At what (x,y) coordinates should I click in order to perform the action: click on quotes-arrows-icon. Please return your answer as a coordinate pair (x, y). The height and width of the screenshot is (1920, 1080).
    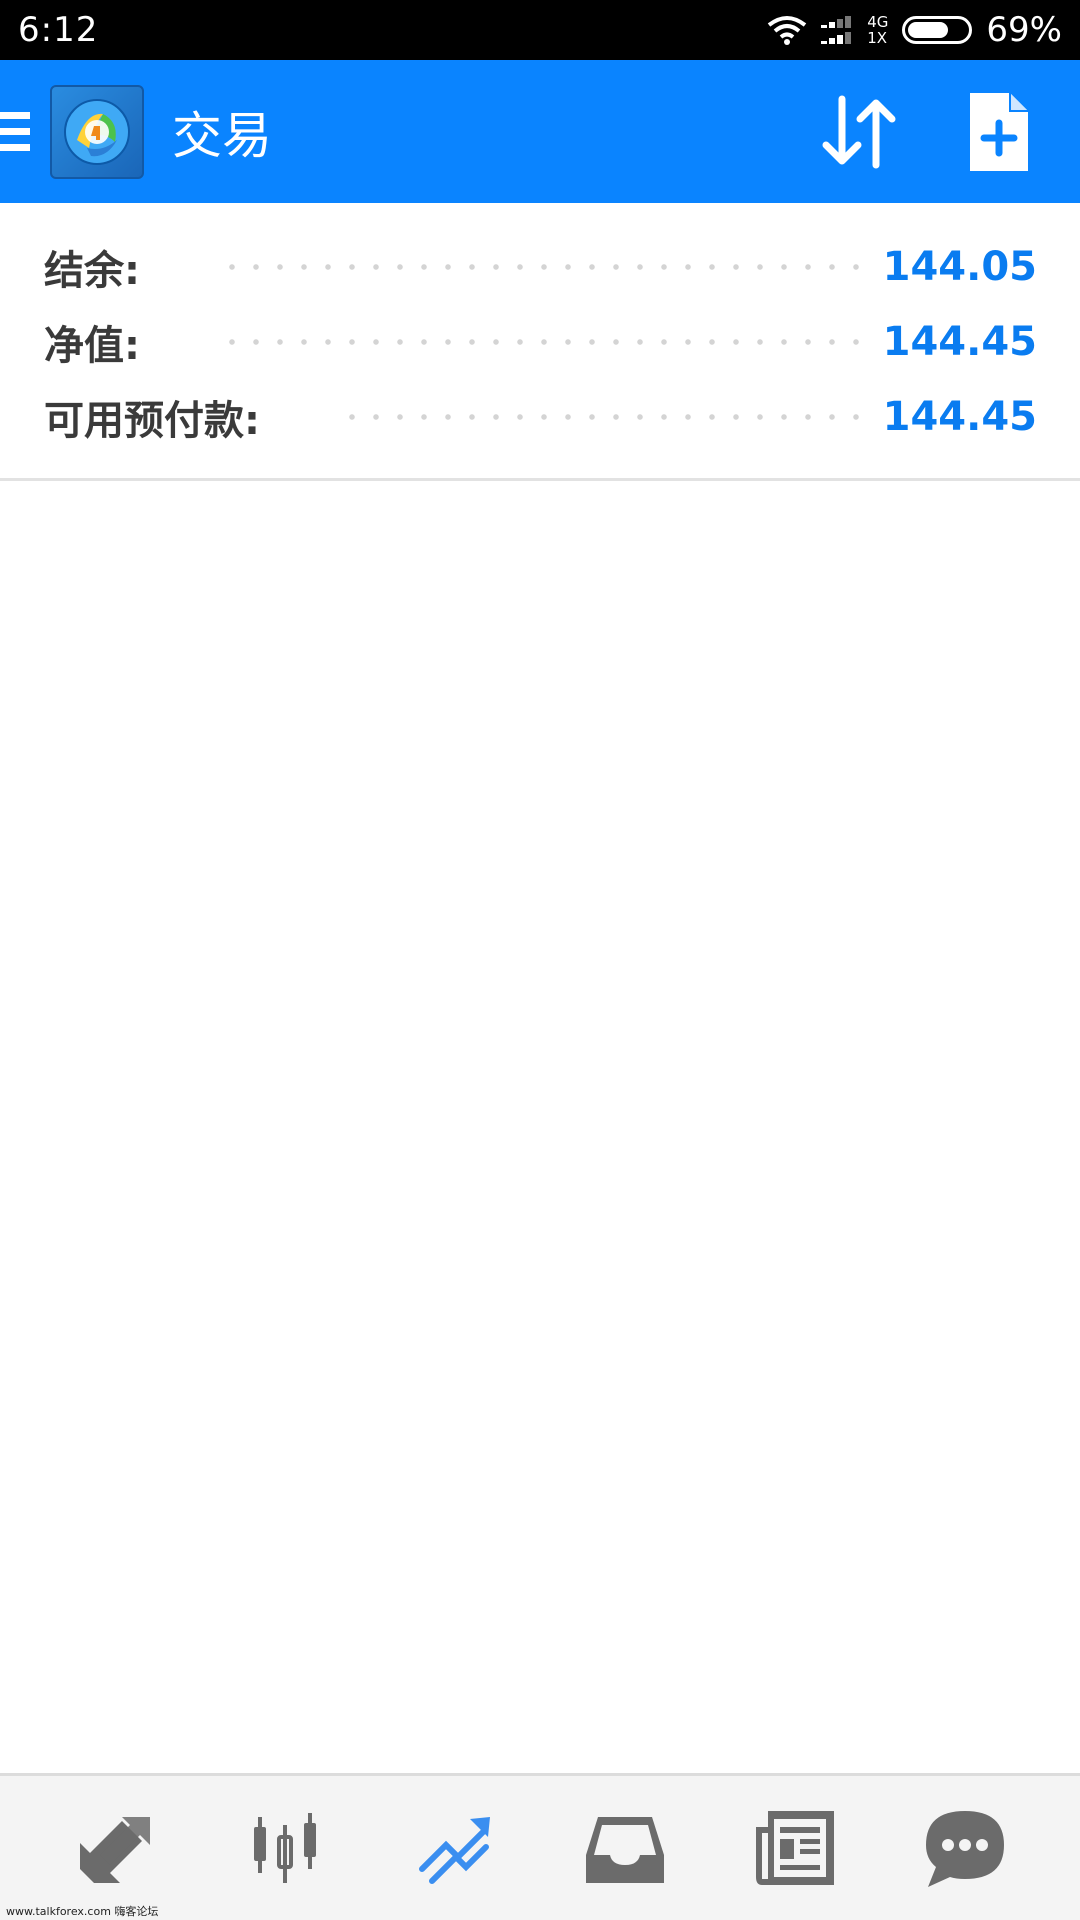
    Looking at the image, I should click on (115, 1850).